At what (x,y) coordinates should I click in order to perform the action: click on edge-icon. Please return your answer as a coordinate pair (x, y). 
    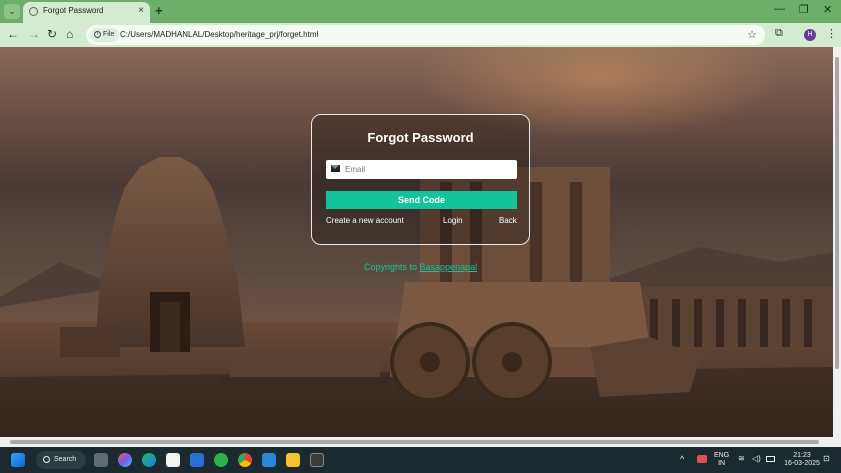
    Looking at the image, I should click on (149, 460).